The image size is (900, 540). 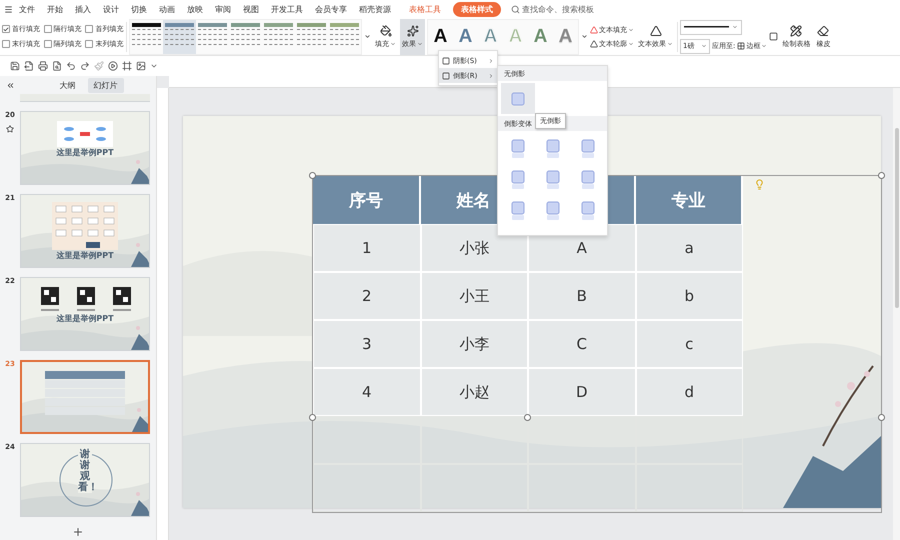 I want to click on redo-icon, so click(x=85, y=66).